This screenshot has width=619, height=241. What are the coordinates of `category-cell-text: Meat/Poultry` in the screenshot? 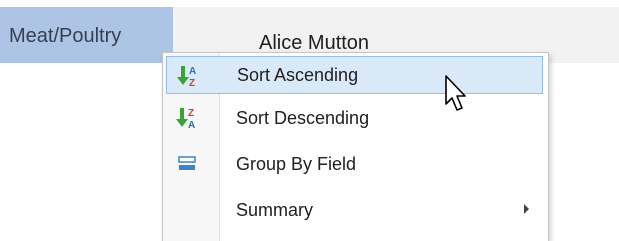 It's located at (65, 36).